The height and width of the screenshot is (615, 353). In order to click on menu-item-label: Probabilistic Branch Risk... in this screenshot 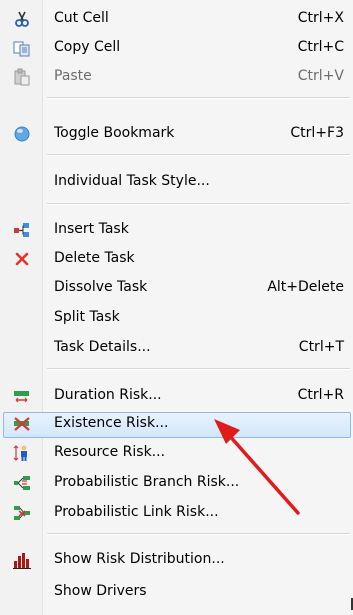, I will do `click(147, 482)`.